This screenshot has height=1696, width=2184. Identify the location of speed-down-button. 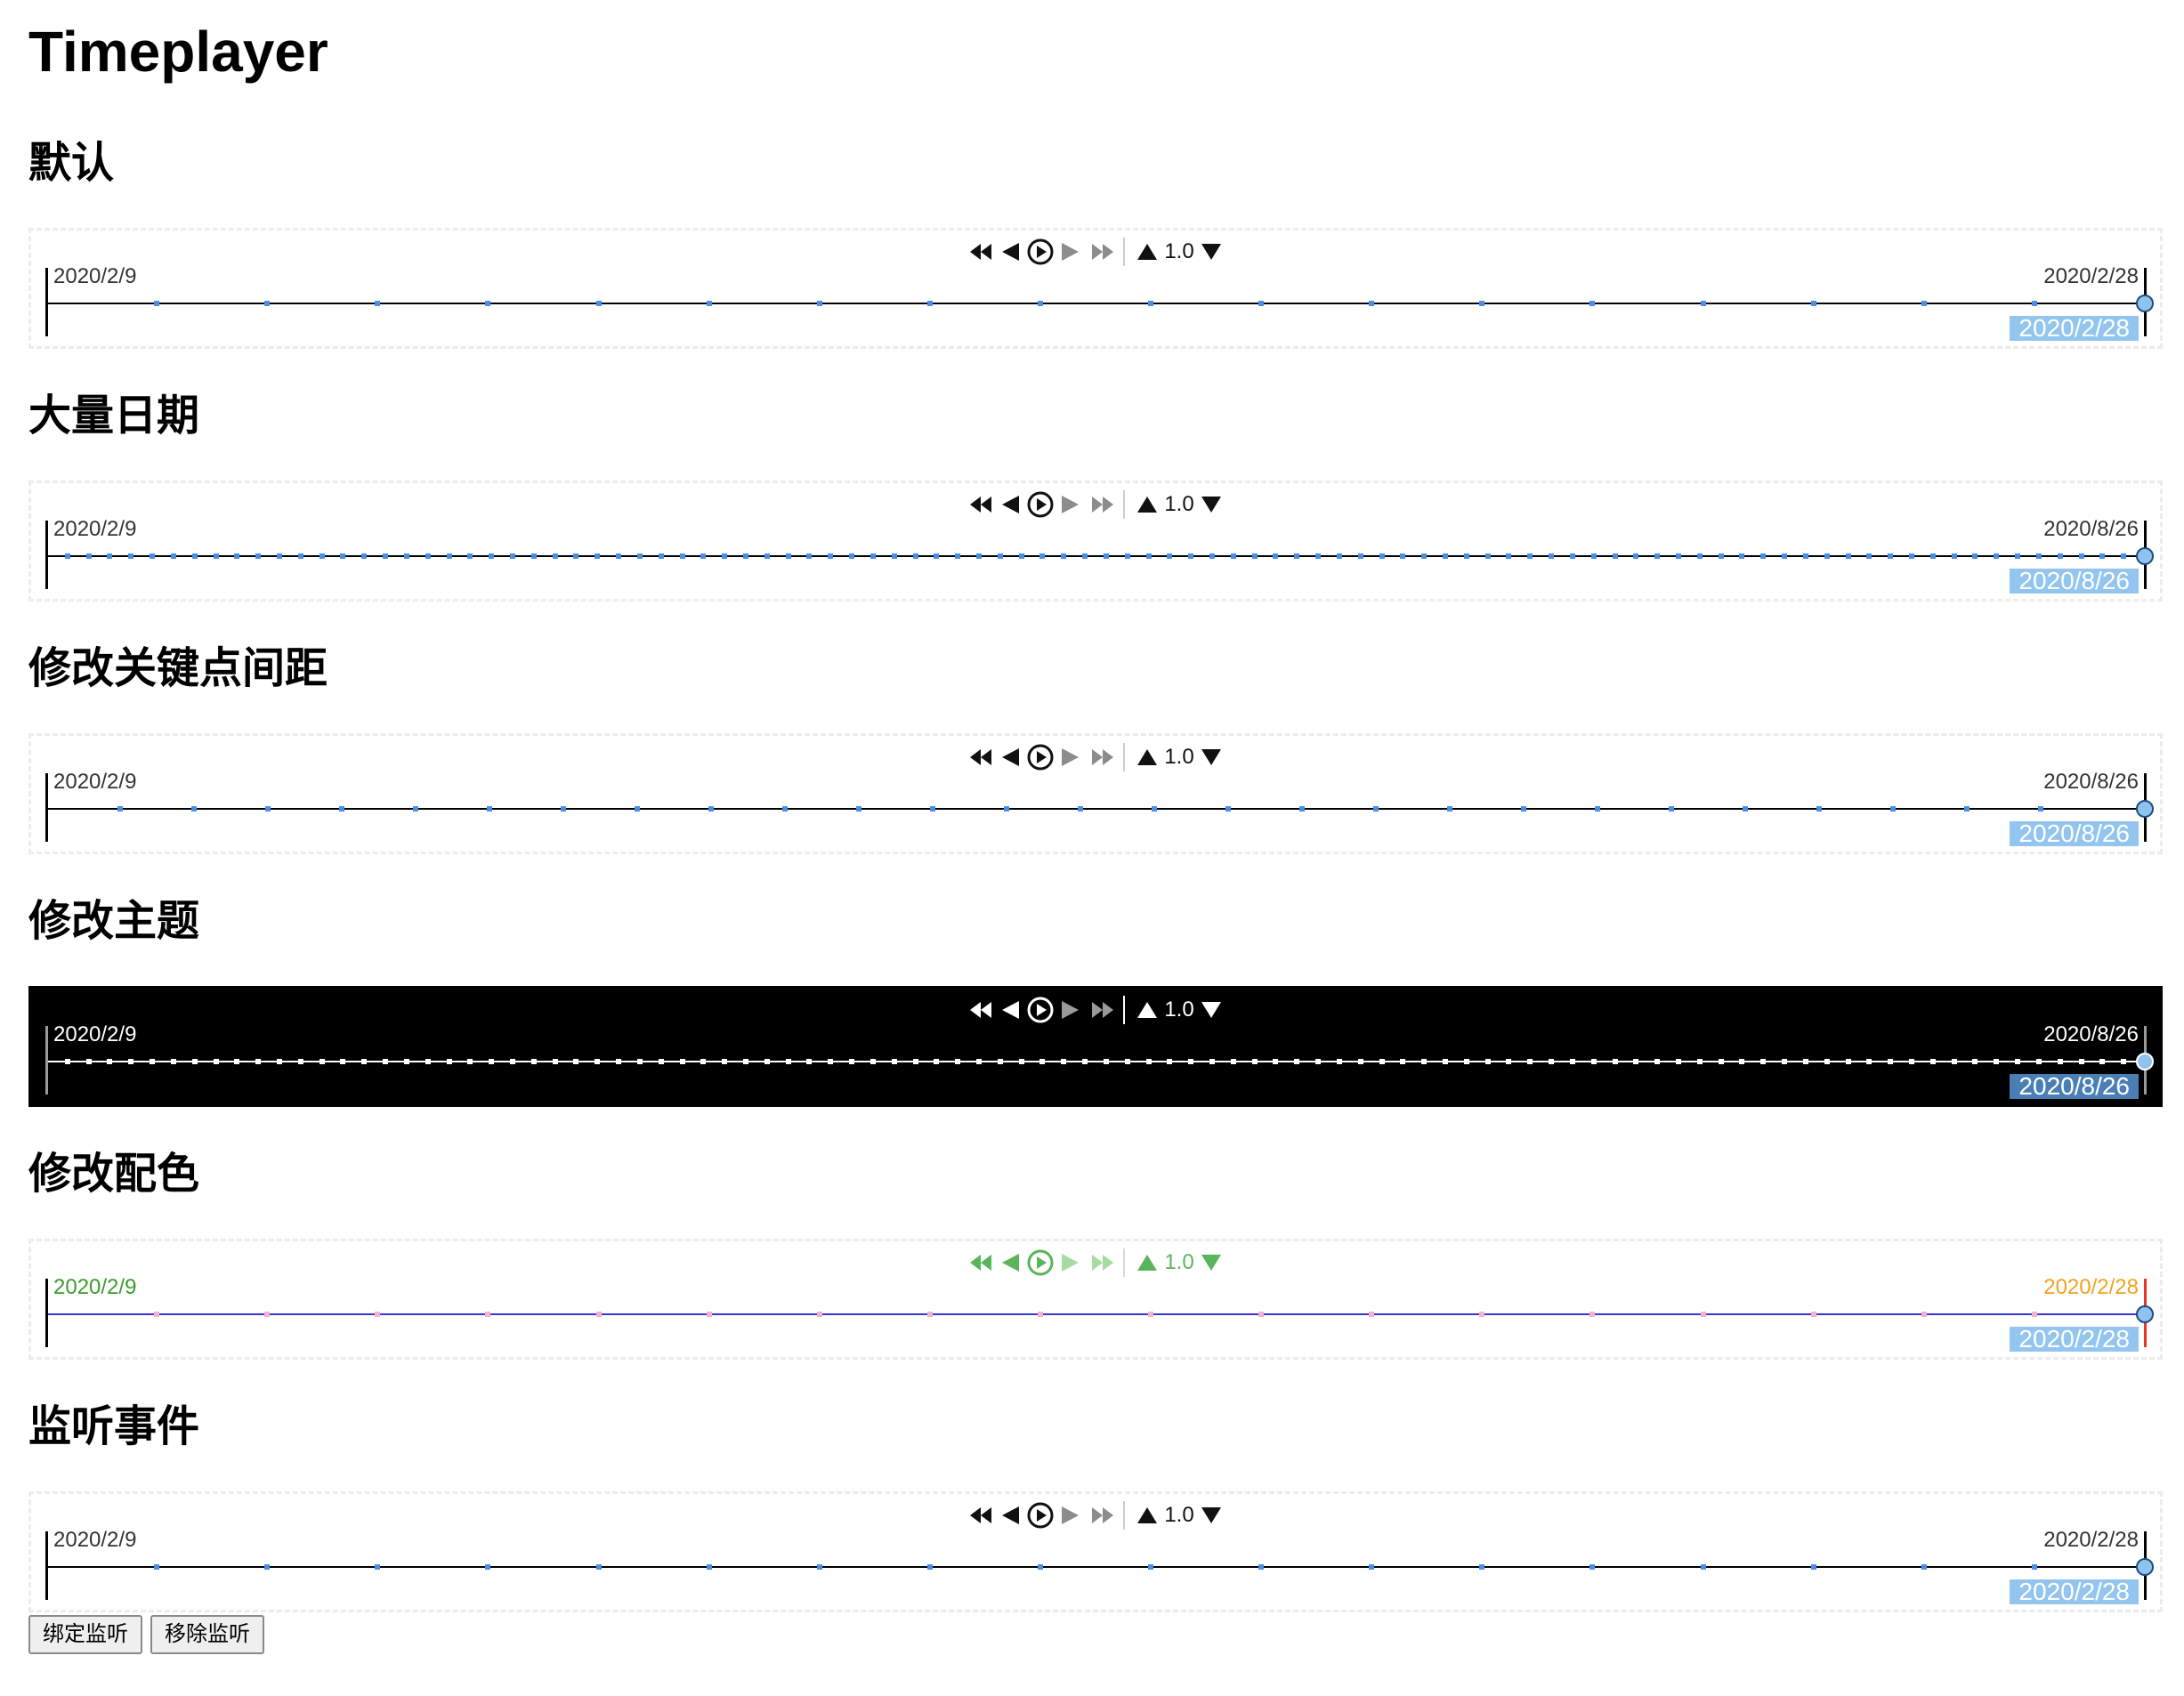
(1211, 1515).